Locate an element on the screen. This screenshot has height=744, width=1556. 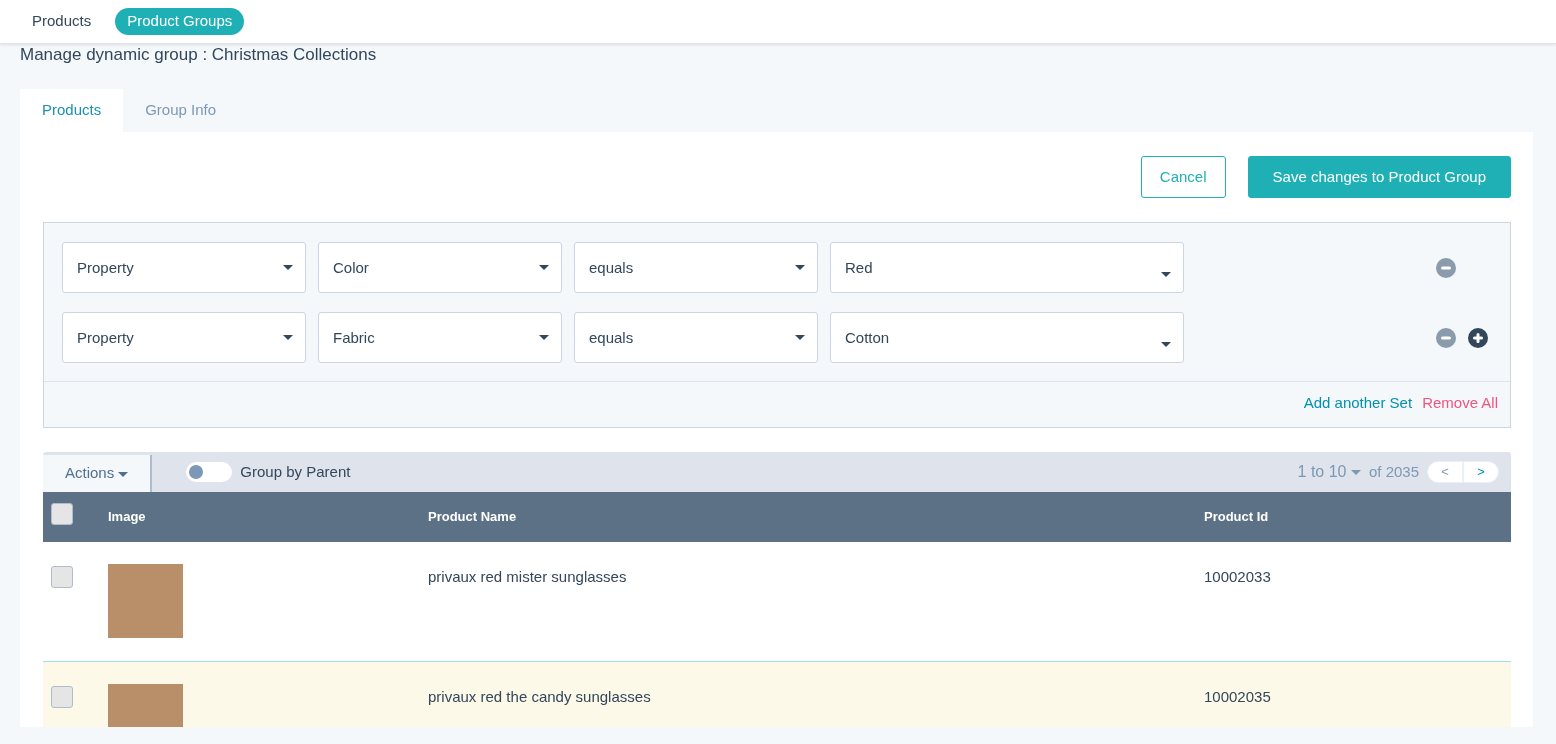
dropdown: Fabric is located at coordinates (440, 338).